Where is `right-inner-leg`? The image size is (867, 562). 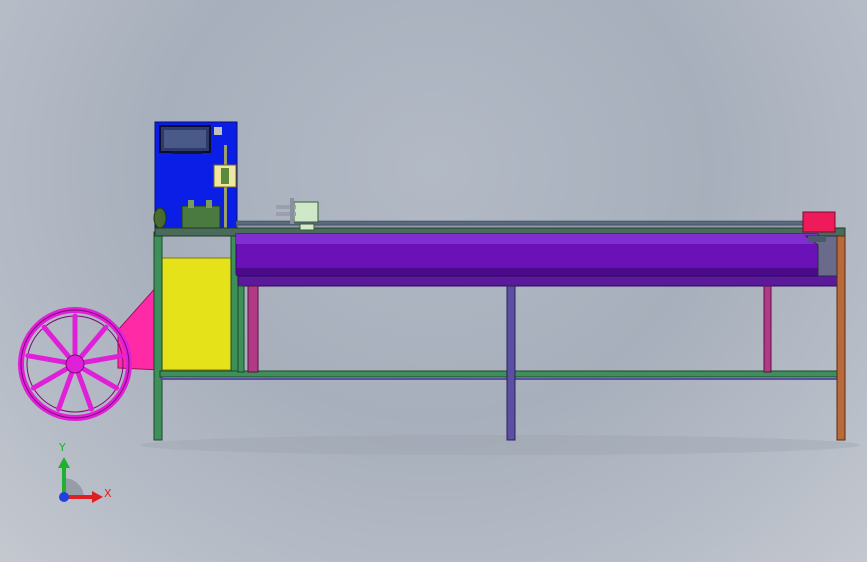 right-inner-leg is located at coordinates (767, 329).